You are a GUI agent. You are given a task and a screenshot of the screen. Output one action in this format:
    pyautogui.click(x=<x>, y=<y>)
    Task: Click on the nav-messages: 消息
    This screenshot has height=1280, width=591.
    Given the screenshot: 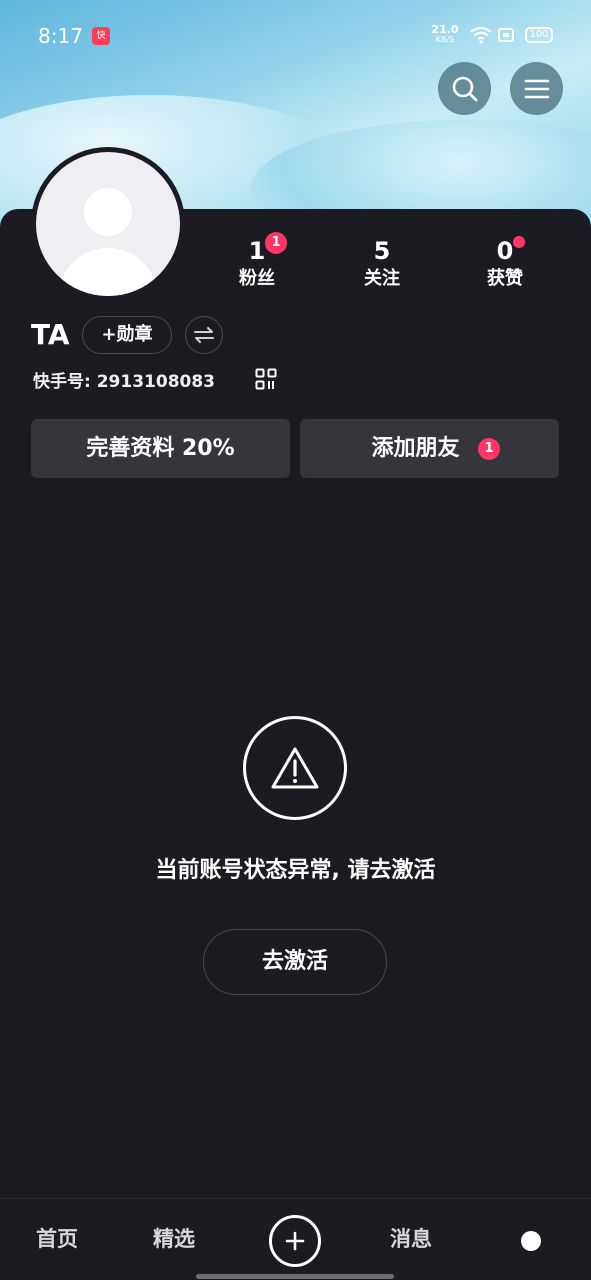 What is the action you would take?
    pyautogui.click(x=411, y=1238)
    